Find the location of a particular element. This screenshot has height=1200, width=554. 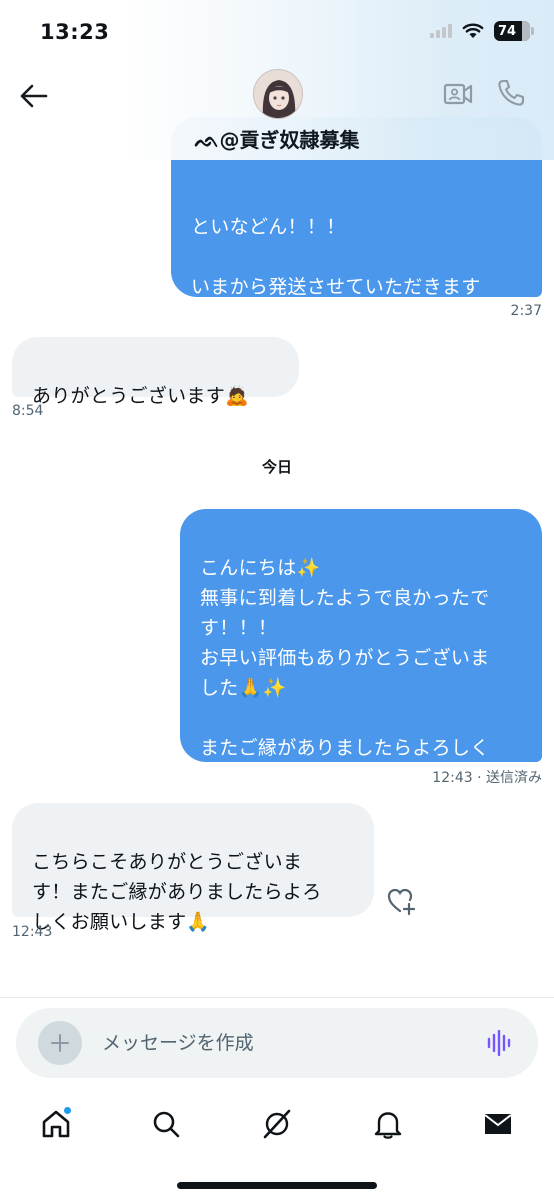

messages-icon is located at coordinates (498, 1124).